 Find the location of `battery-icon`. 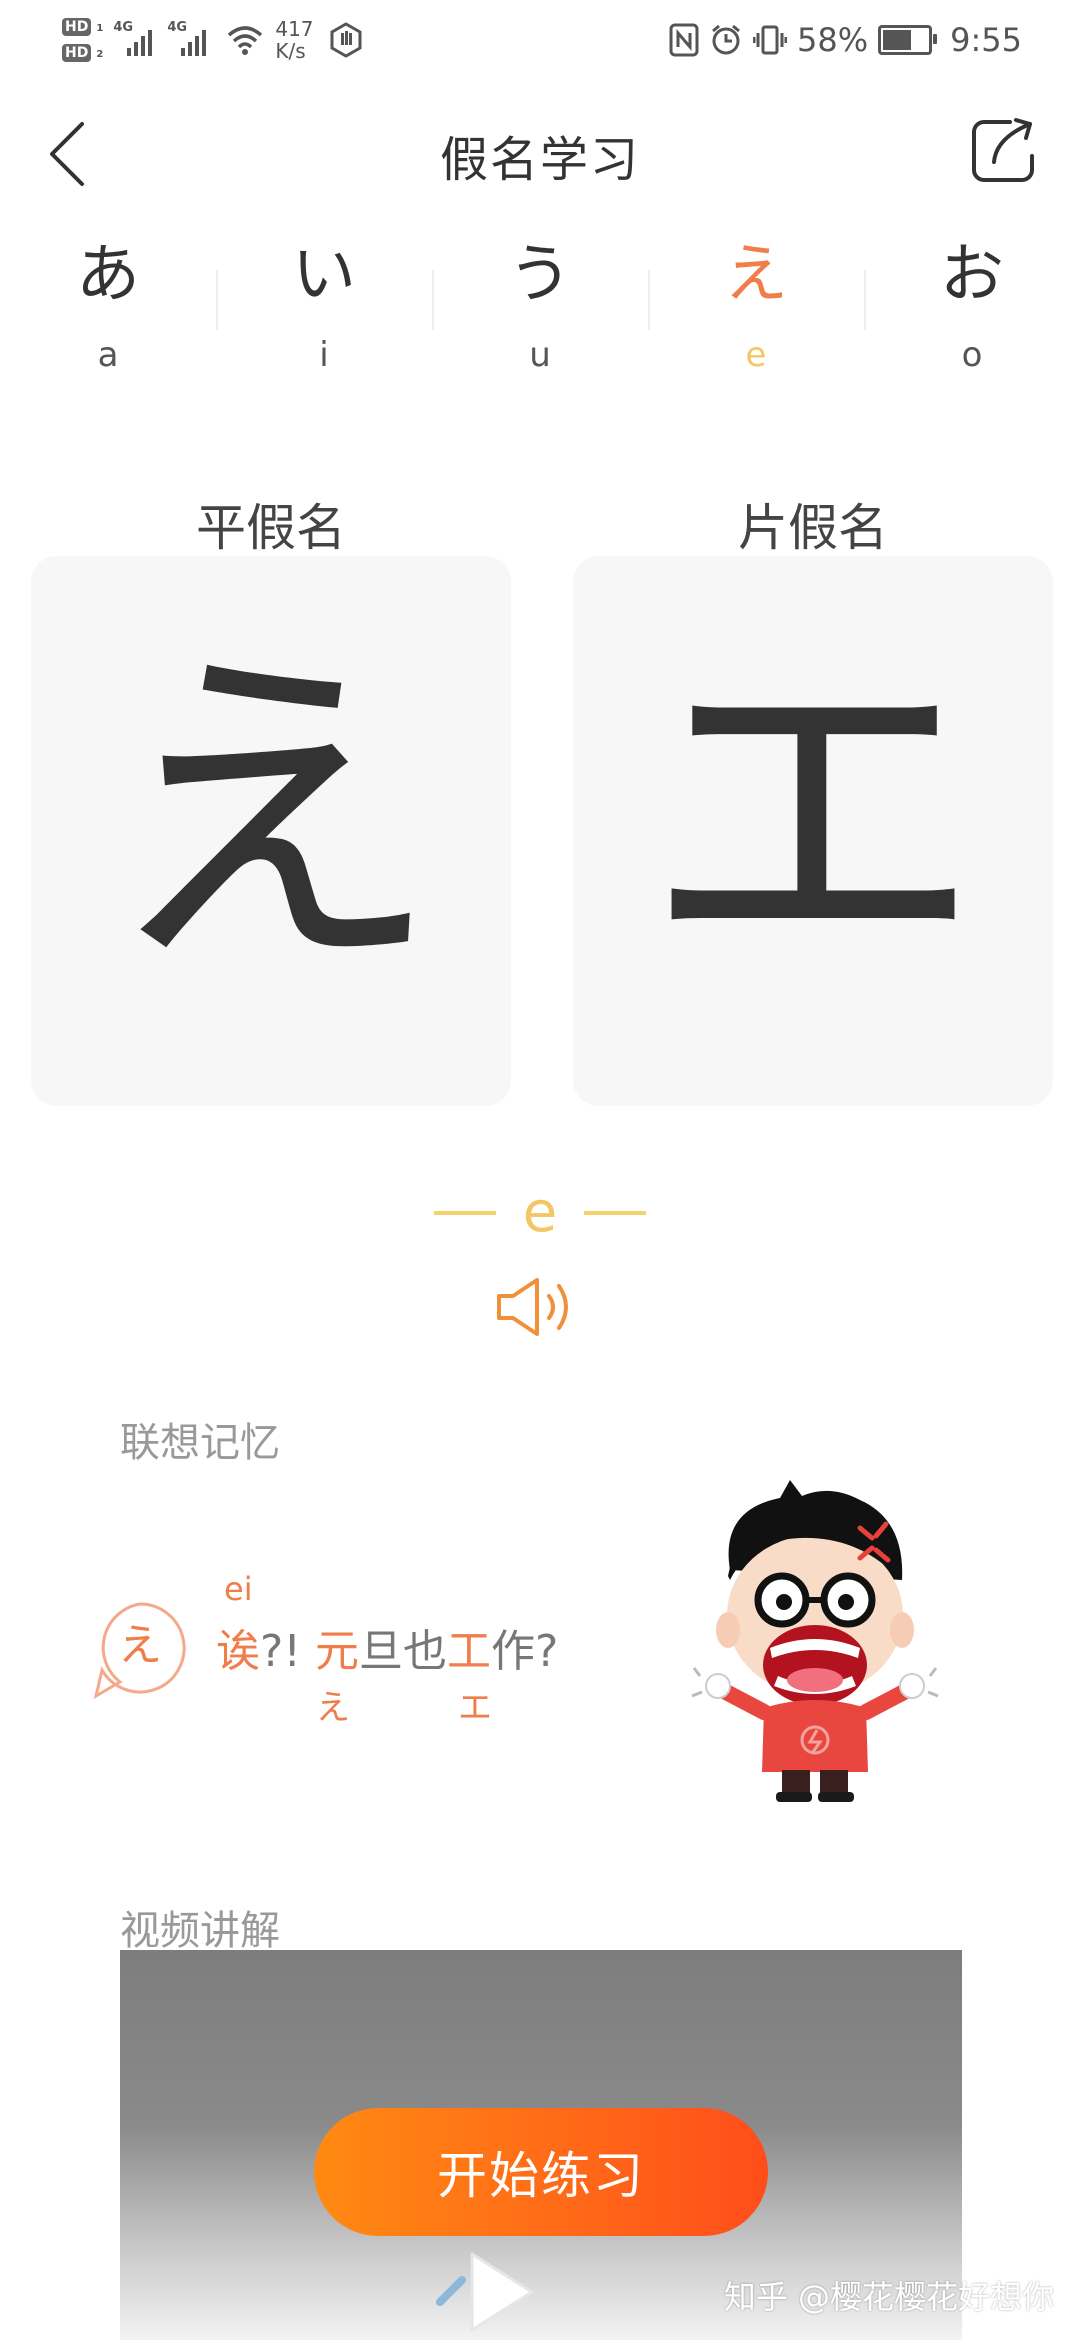

battery-icon is located at coordinates (908, 40).